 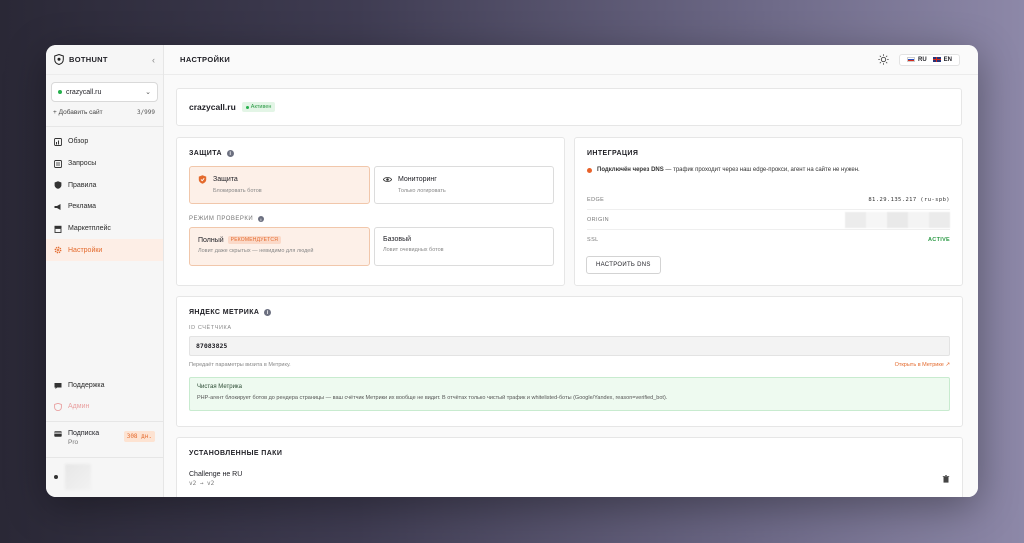 What do you see at coordinates (397, 239) in the screenshot?
I see `option-title: Базовый` at bounding box center [397, 239].